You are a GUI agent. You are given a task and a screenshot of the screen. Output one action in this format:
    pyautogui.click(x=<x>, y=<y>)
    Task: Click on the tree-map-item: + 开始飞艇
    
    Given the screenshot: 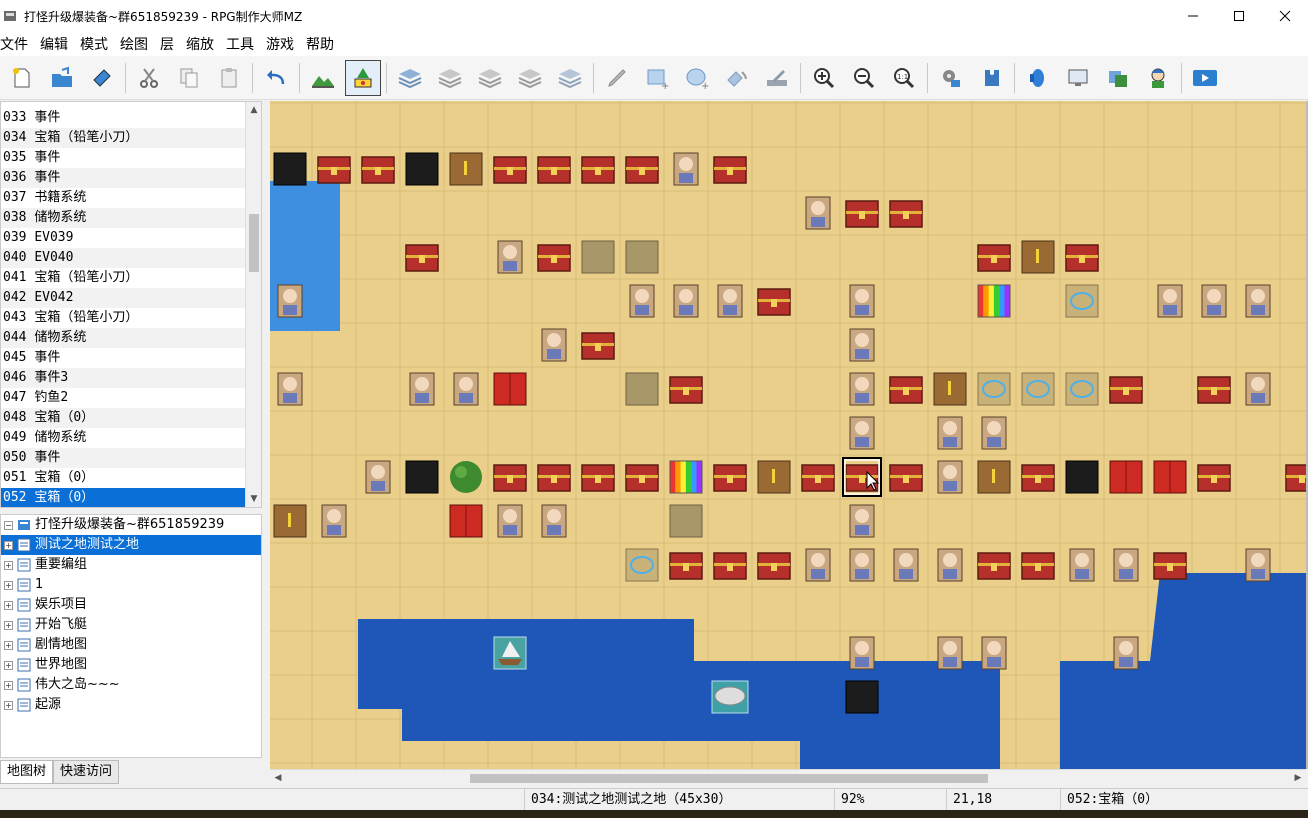 What is the action you would take?
    pyautogui.click(x=131, y=625)
    